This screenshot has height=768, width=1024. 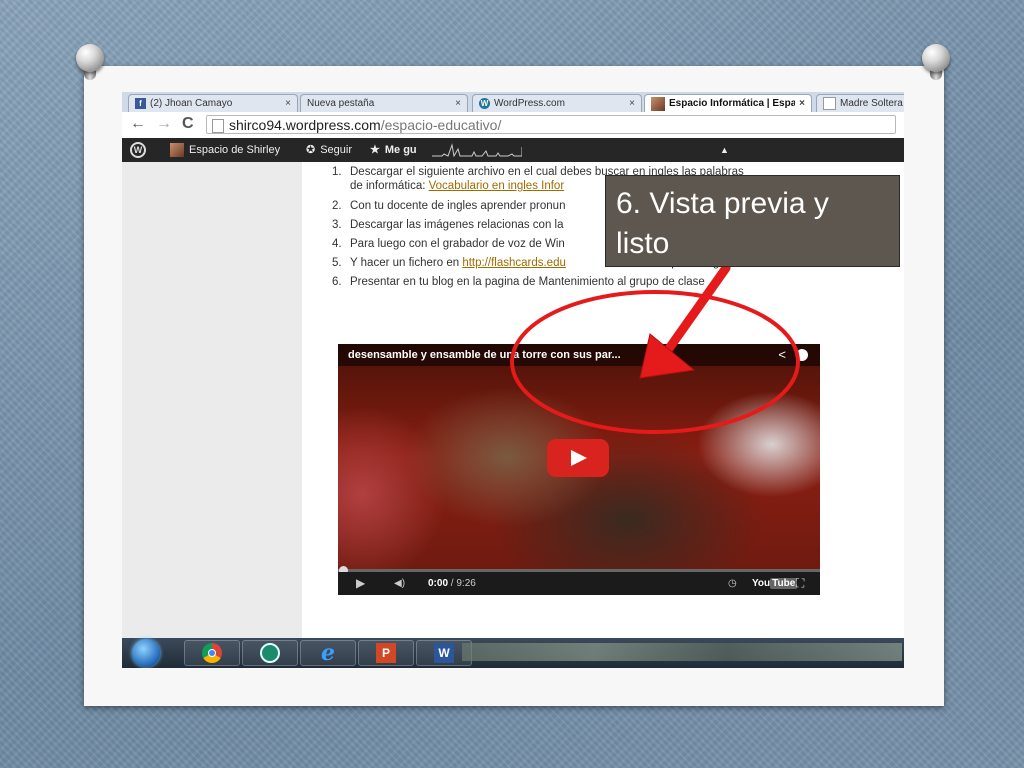 What do you see at coordinates (400, 150) in the screenshot?
I see `like-label: Me gu` at bounding box center [400, 150].